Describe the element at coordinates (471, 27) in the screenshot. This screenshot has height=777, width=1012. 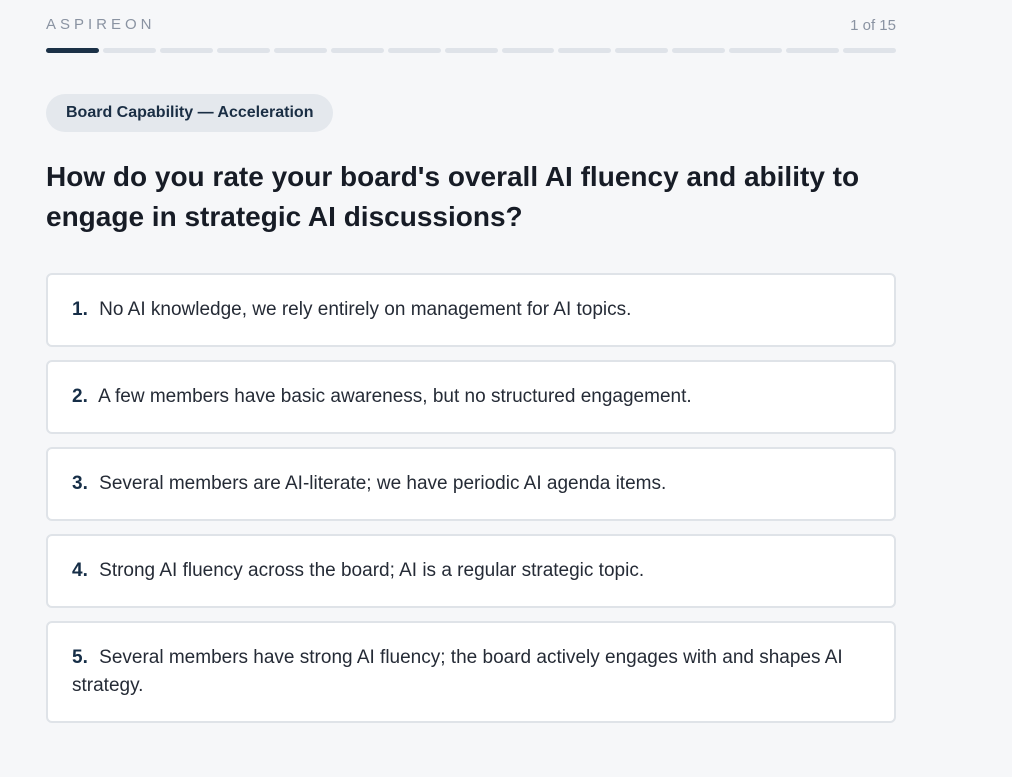
I see `header: ASPIREON 1 of 15` at that location.